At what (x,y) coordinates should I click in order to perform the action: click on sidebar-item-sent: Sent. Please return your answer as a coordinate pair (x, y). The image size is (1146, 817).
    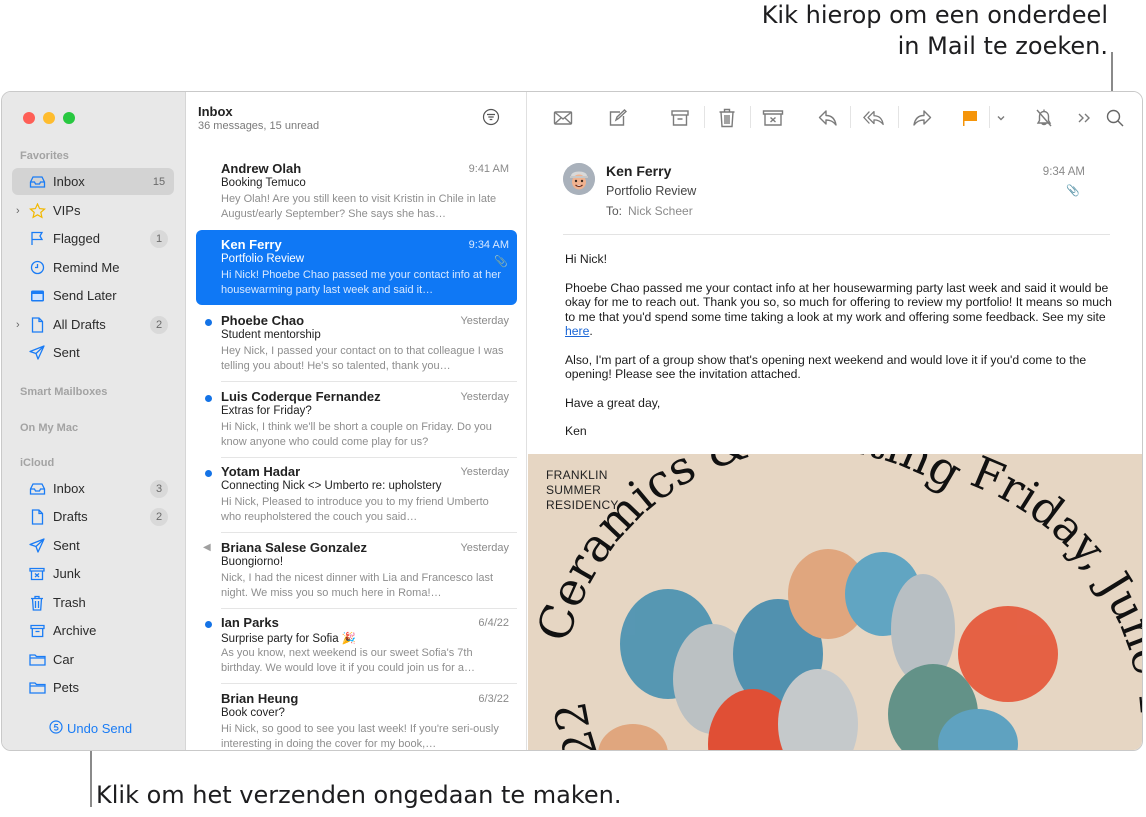
    Looking at the image, I should click on (93, 352).